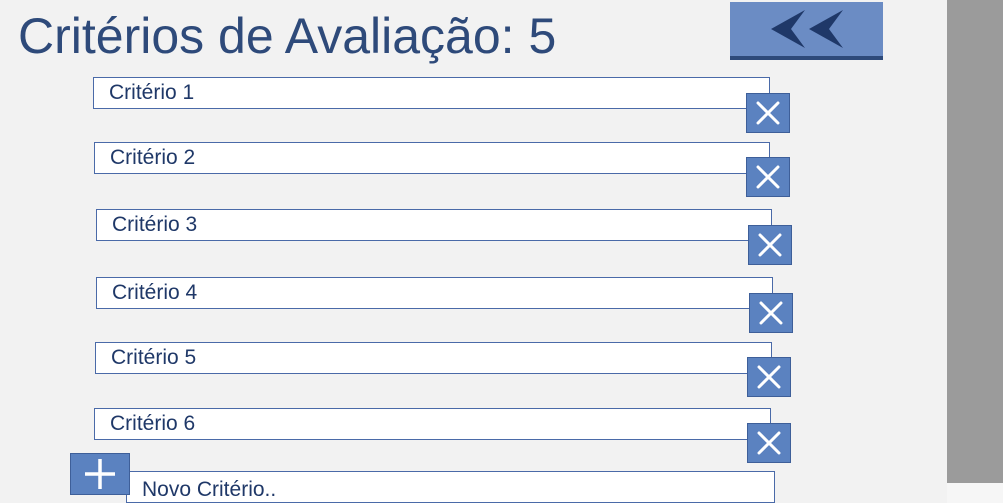  I want to click on criterion-label: Critério 3, so click(155, 224).